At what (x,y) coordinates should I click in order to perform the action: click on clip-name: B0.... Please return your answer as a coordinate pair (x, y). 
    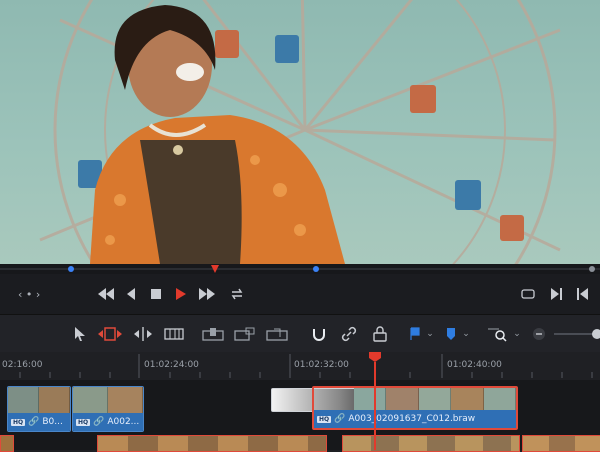
    Looking at the image, I should click on (52, 422).